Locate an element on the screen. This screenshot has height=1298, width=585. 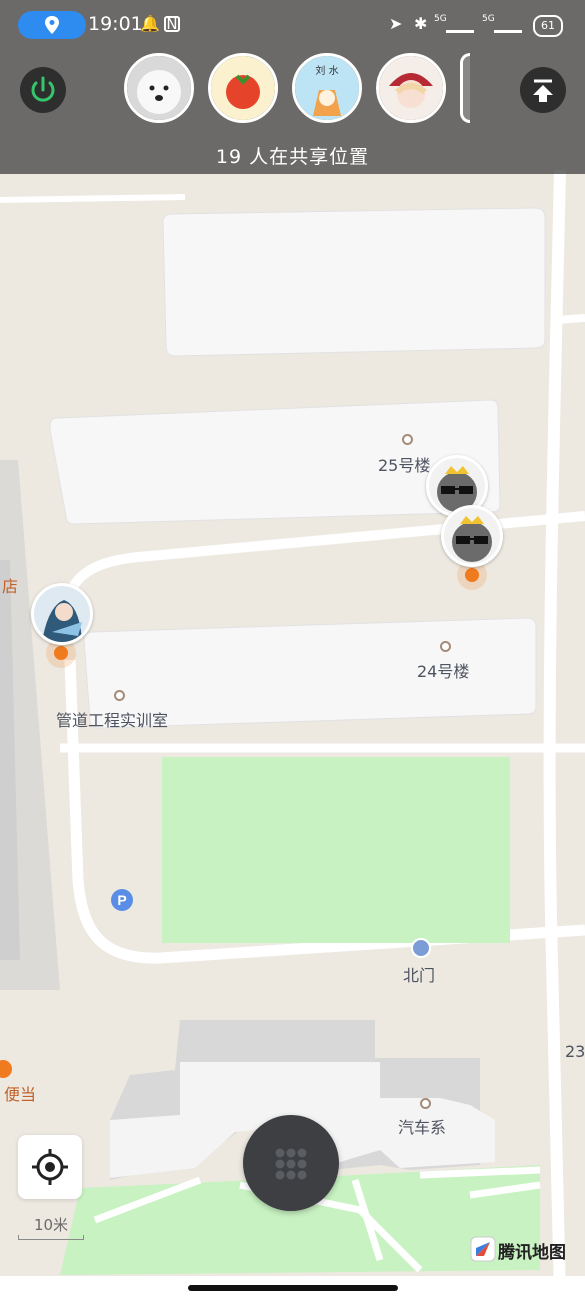
status-bar: 19:01 🔔 N ➤ ✱ 5G 5G 61 is located at coordinates (292, 26).